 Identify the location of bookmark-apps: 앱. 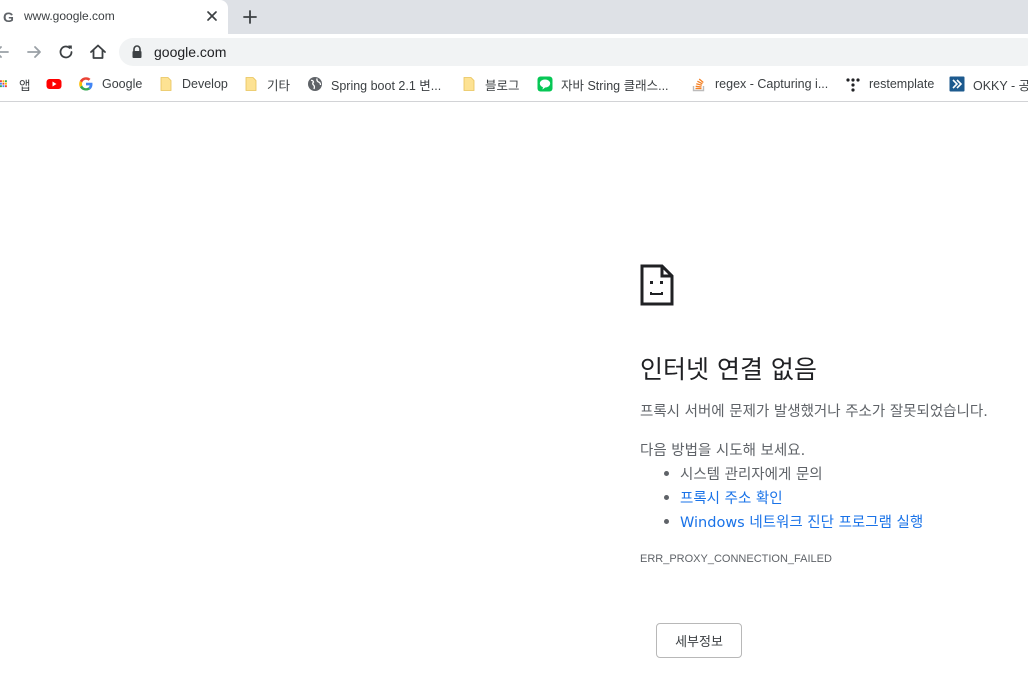
(15, 84).